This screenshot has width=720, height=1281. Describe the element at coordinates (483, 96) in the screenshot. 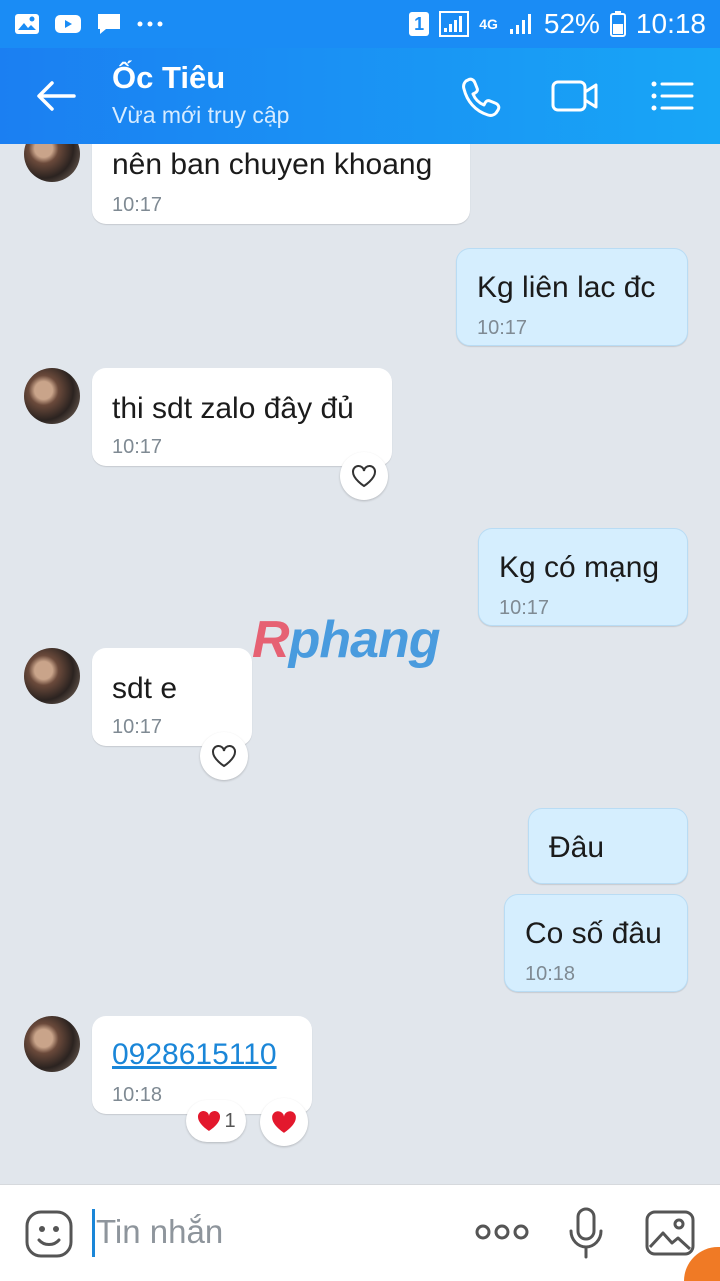

I see `phone-icon` at that location.